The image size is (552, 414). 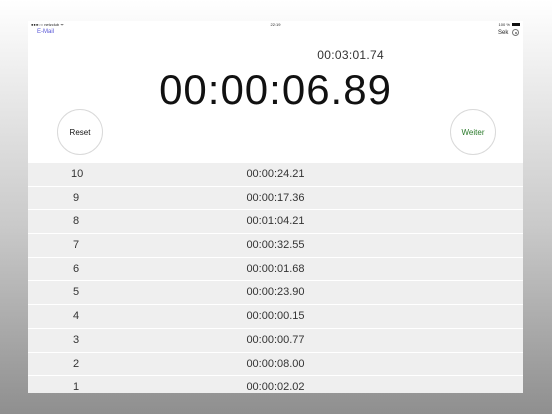 I want to click on lap-row: 4 00:00:00.15, so click(x=275, y=316).